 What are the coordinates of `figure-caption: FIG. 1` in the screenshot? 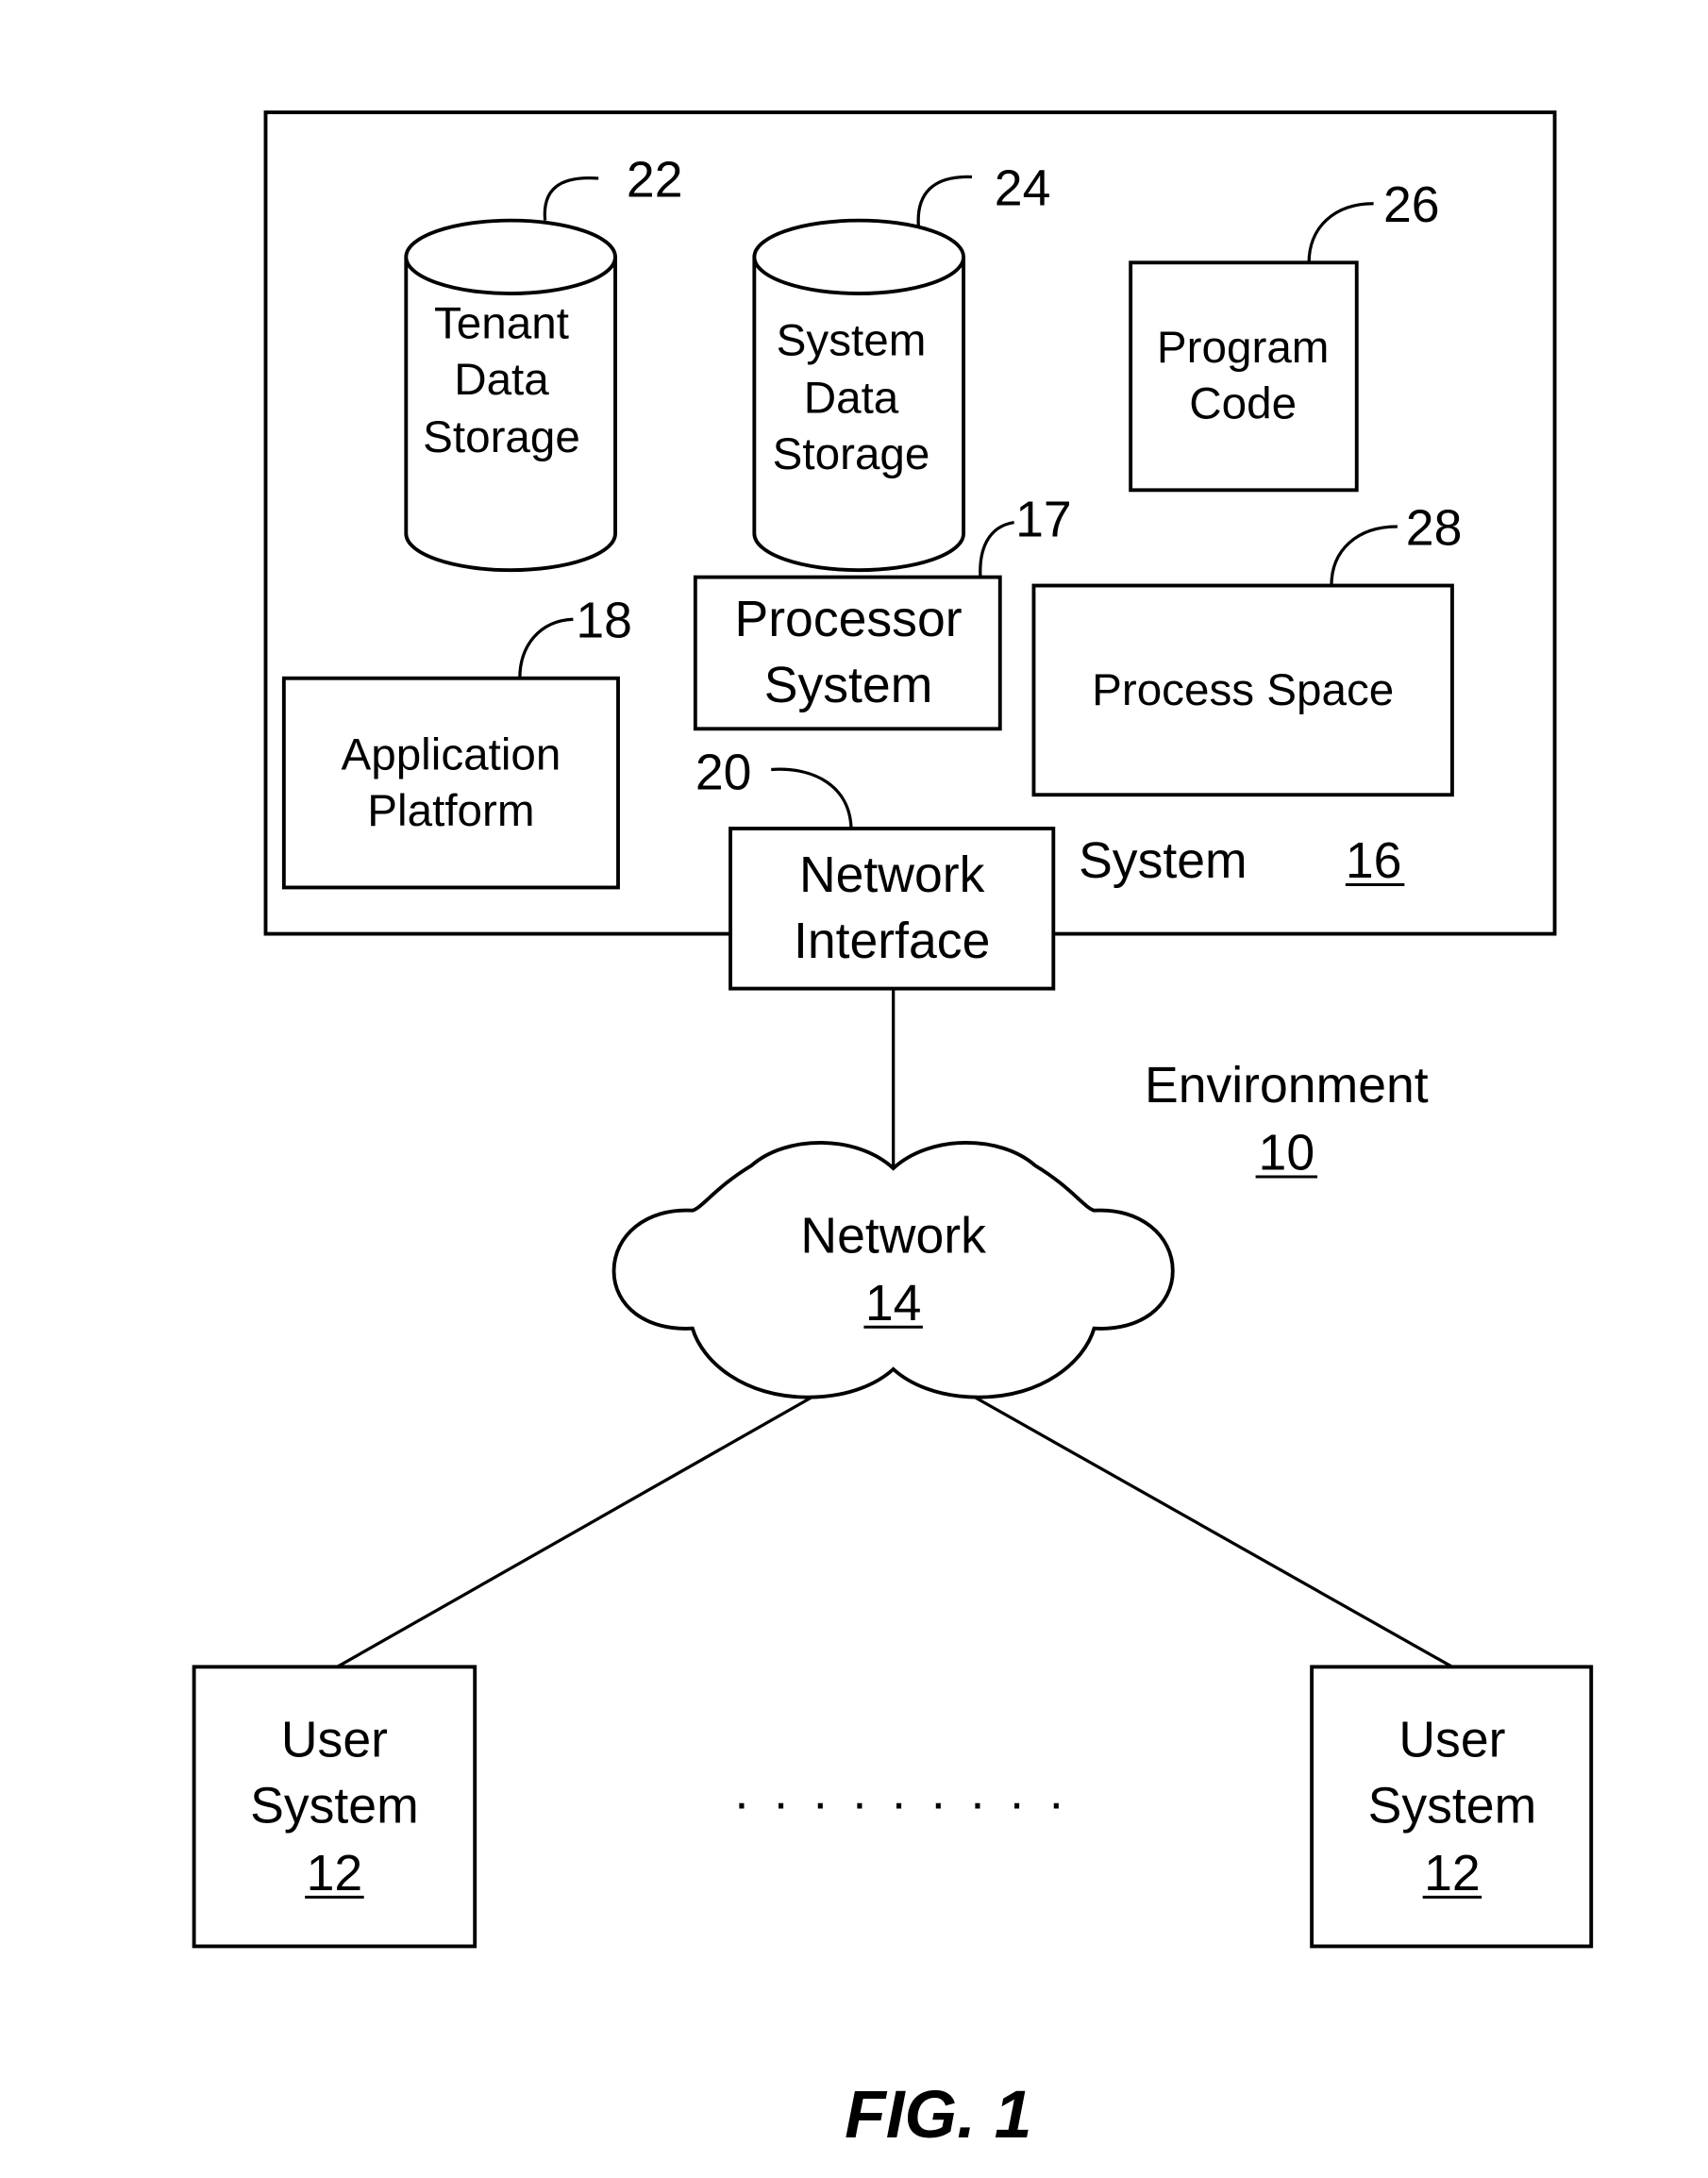 It's located at (938, 2115).